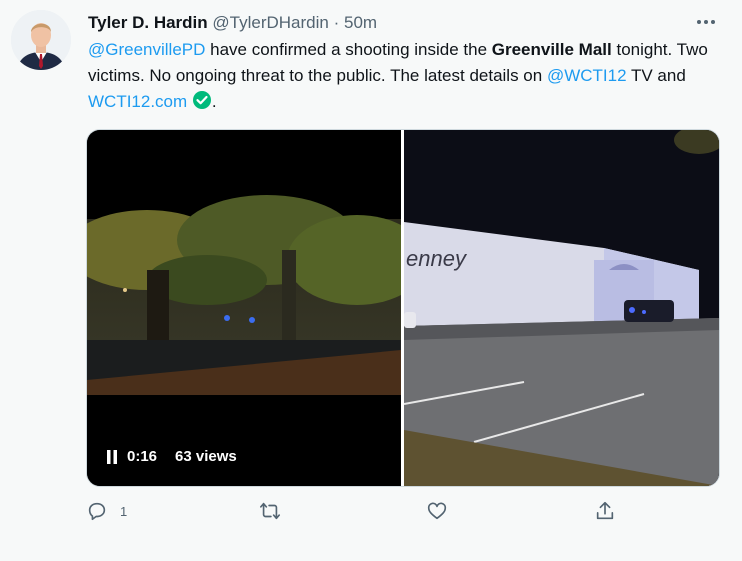  What do you see at coordinates (360, 22) in the screenshot?
I see `timestamp: 50m` at bounding box center [360, 22].